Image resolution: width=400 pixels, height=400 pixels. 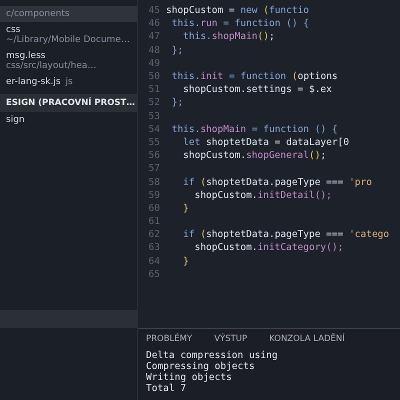 I want to click on line-number: 58, so click(x=154, y=182).